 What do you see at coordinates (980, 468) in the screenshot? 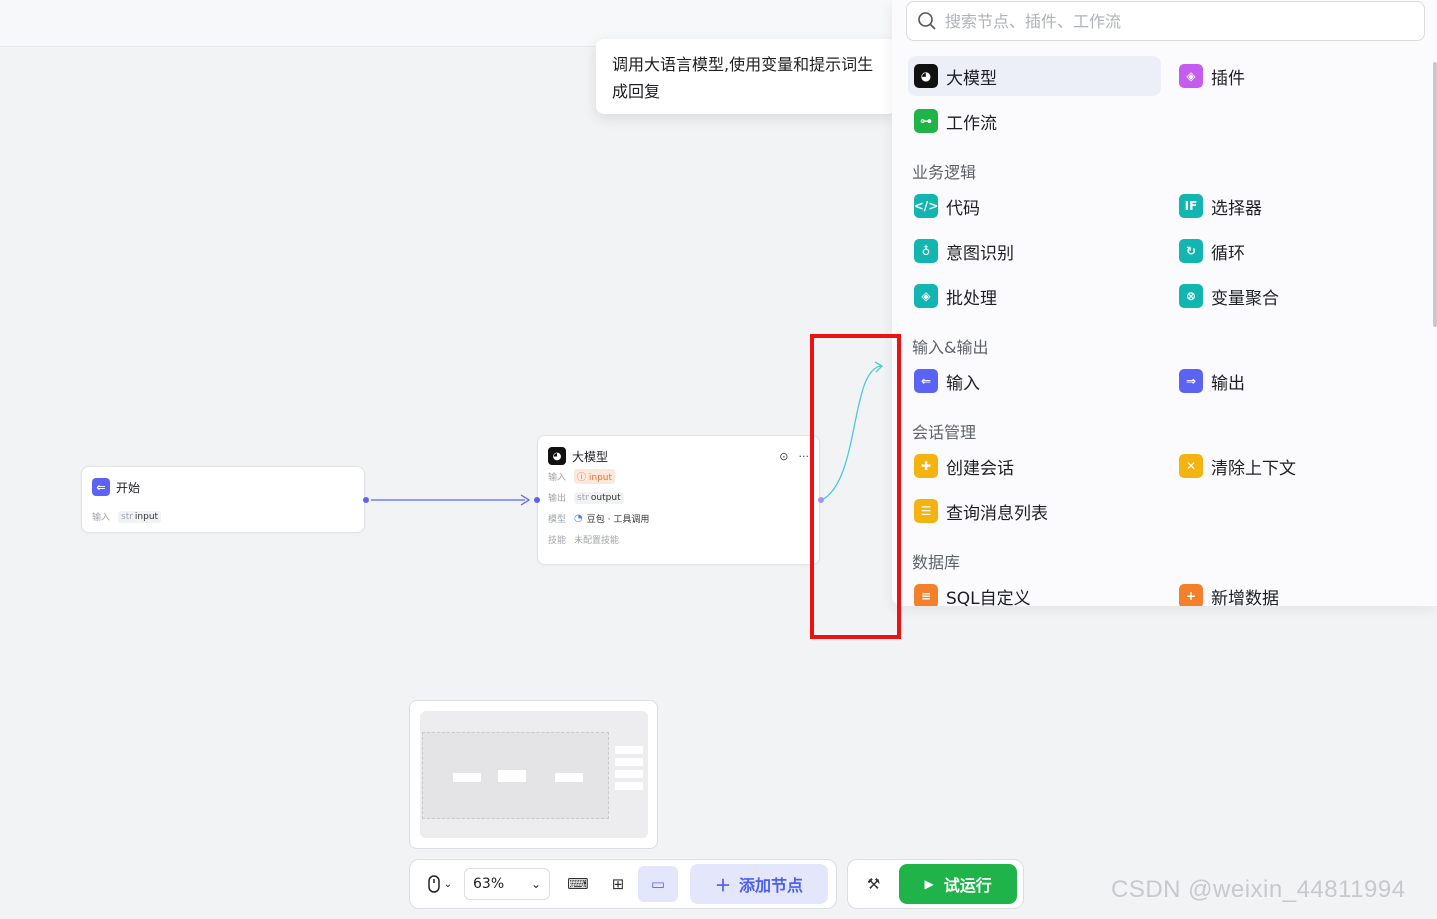
I see `panel-item-label: 创建会话` at bounding box center [980, 468].